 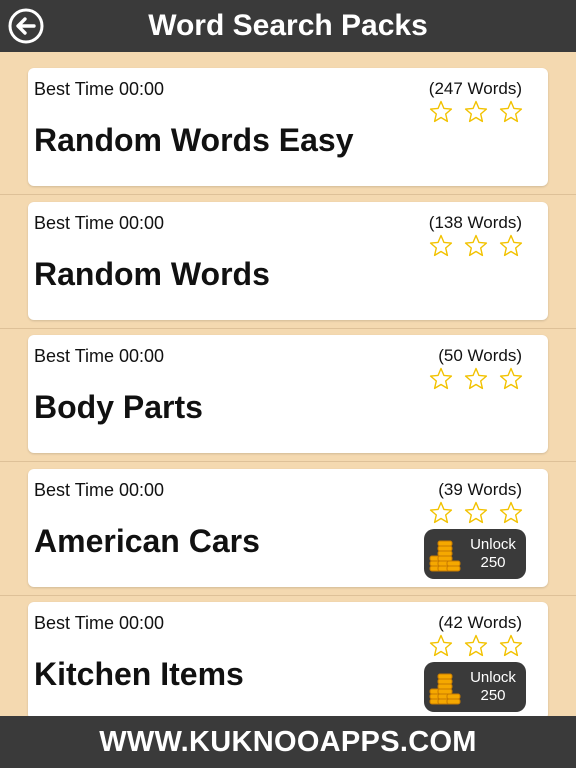 I want to click on word-count-label: (42 Words), so click(x=480, y=622).